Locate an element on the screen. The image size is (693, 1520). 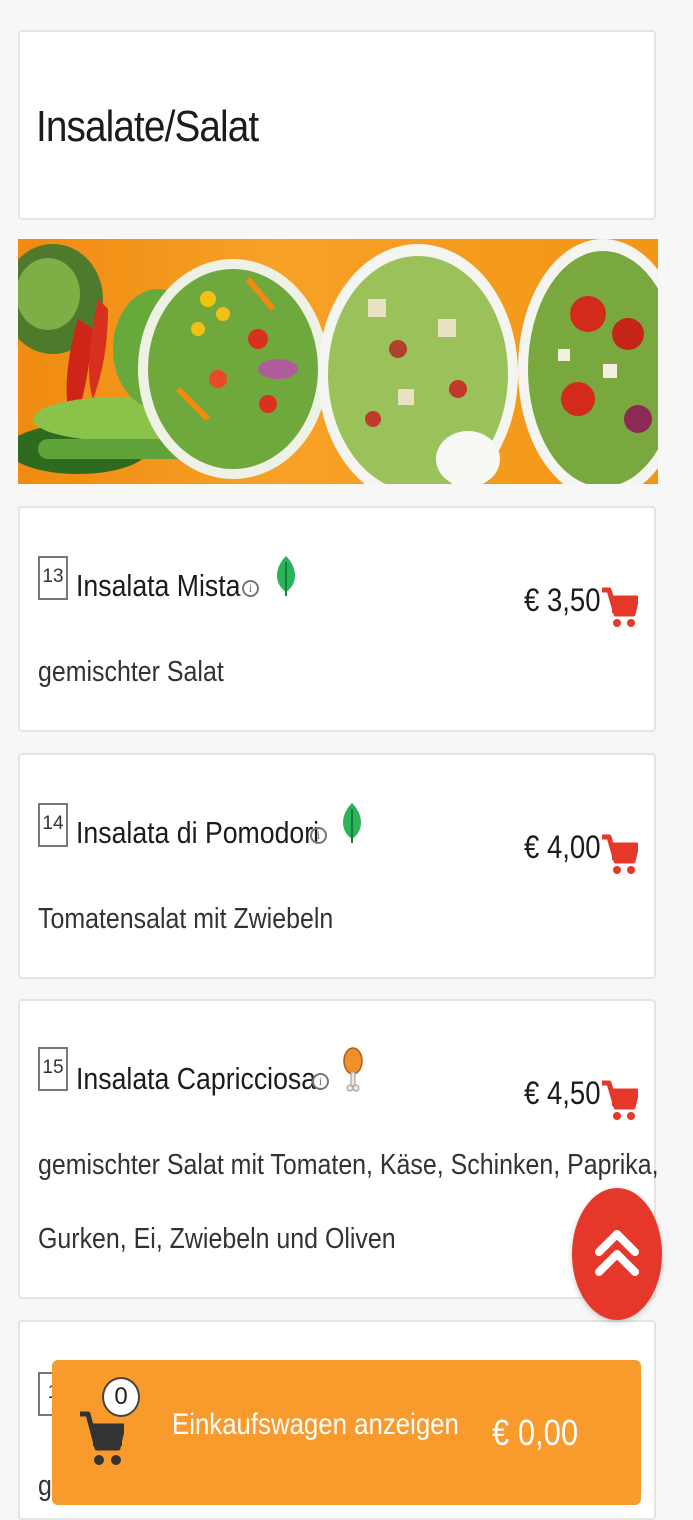
salad-banner-image is located at coordinates (338, 361).